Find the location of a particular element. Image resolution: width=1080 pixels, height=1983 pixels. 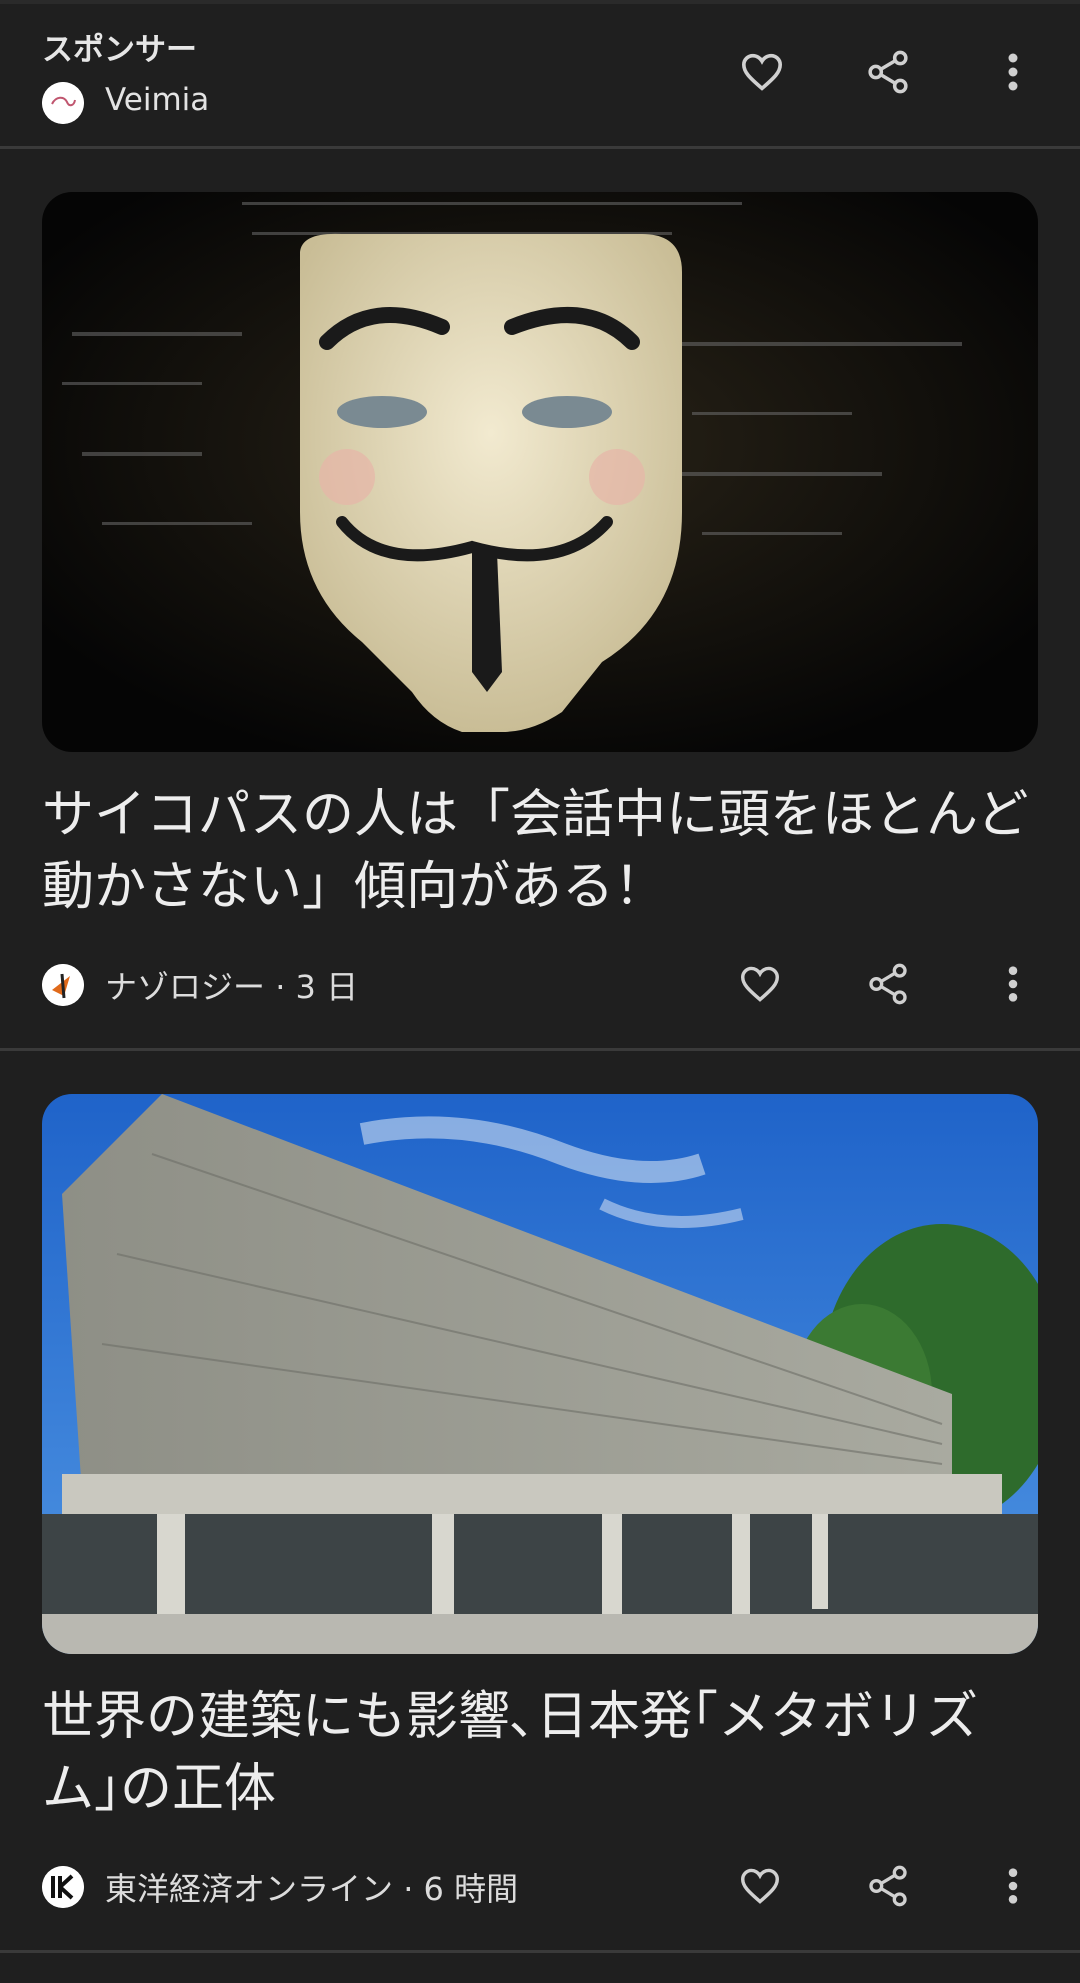

source-name: ナゾロジー is located at coordinates (185, 987).